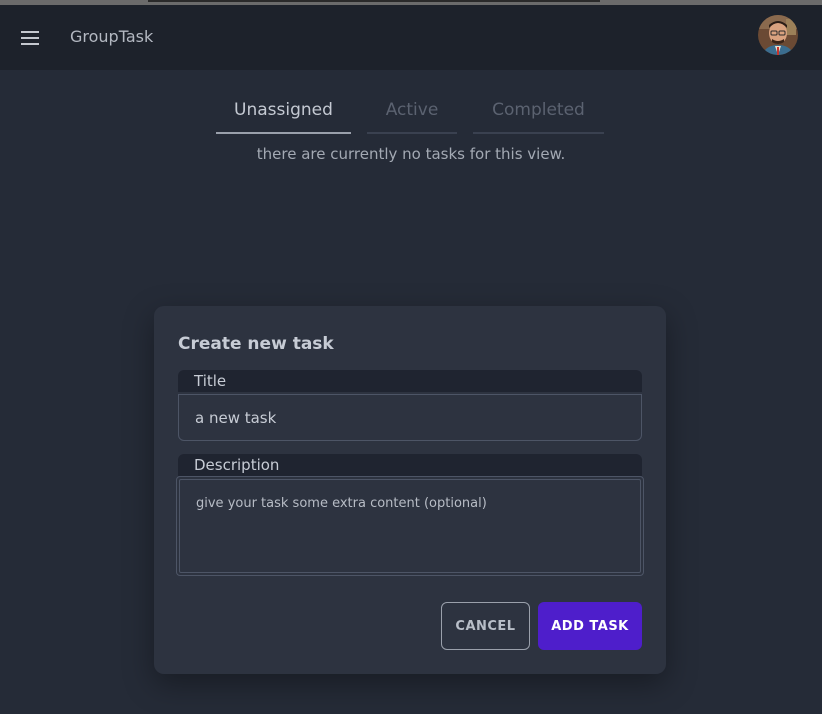 This screenshot has width=822, height=714. I want to click on description-field-wrapper, so click(410, 526).